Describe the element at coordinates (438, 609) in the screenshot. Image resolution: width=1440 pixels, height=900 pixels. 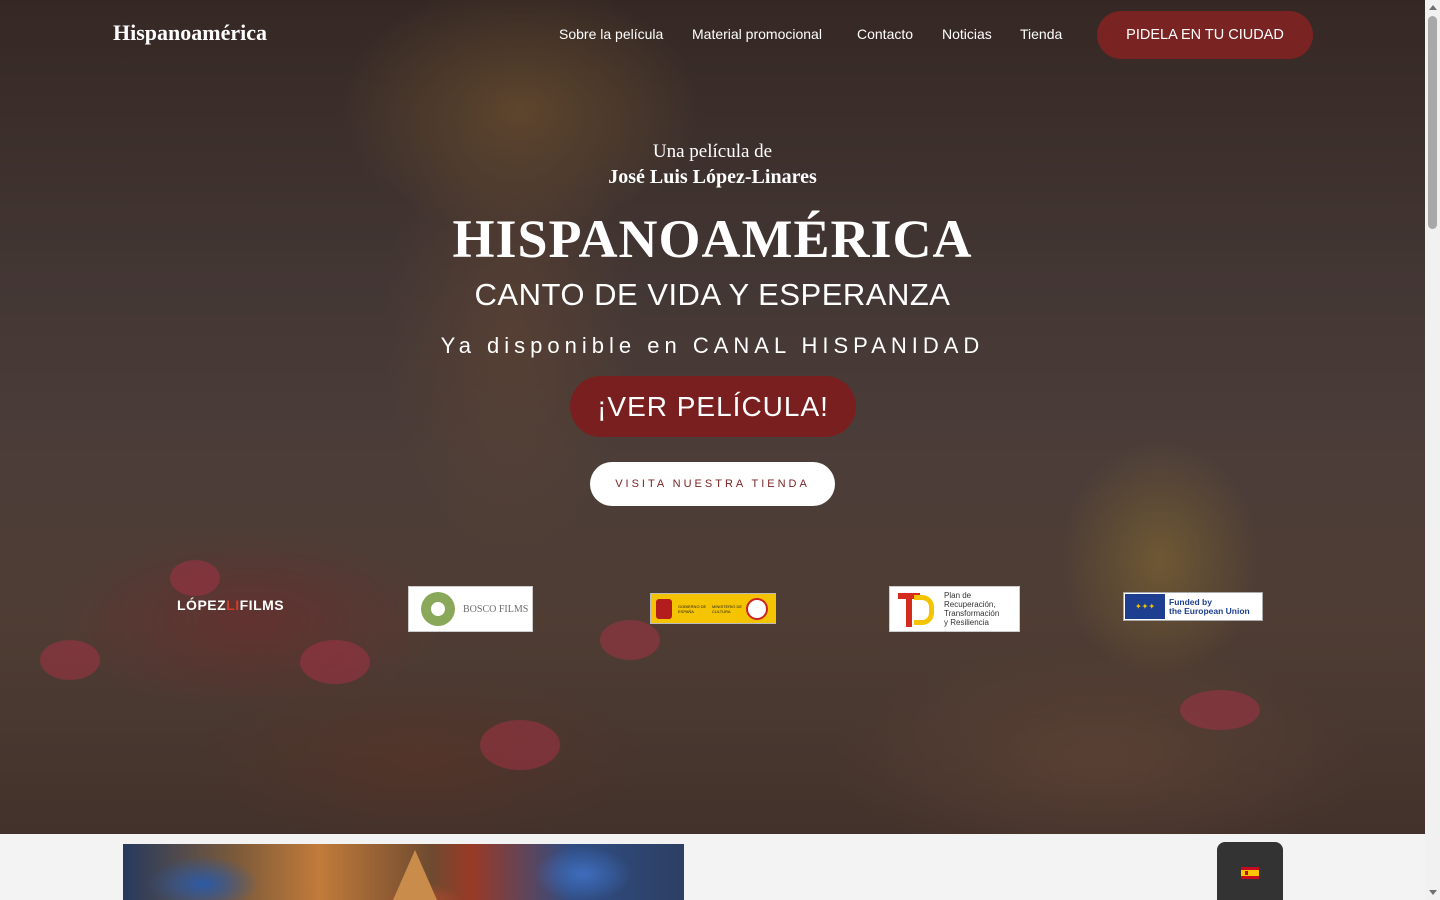
I see `film-reel-icon` at that location.